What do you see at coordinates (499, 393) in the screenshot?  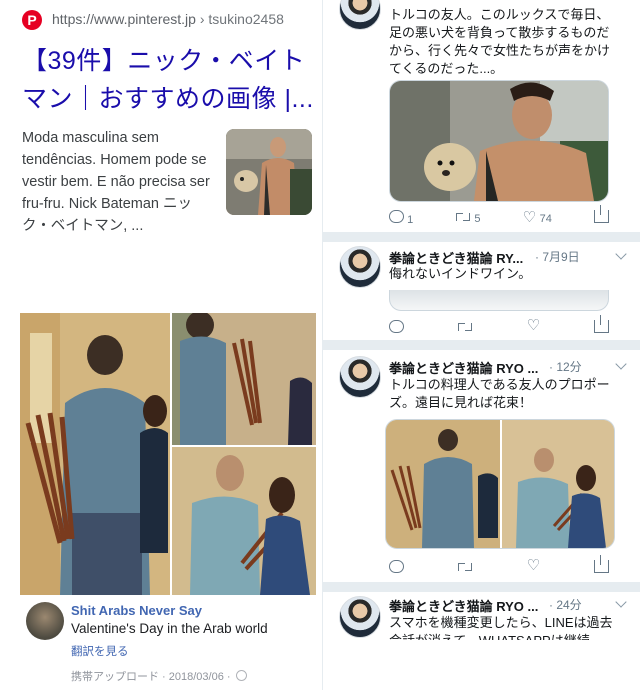 I see `tweet3-text: トルコの料理人である友人のプロポーズ。遠目に見れば花束！` at bounding box center [499, 393].